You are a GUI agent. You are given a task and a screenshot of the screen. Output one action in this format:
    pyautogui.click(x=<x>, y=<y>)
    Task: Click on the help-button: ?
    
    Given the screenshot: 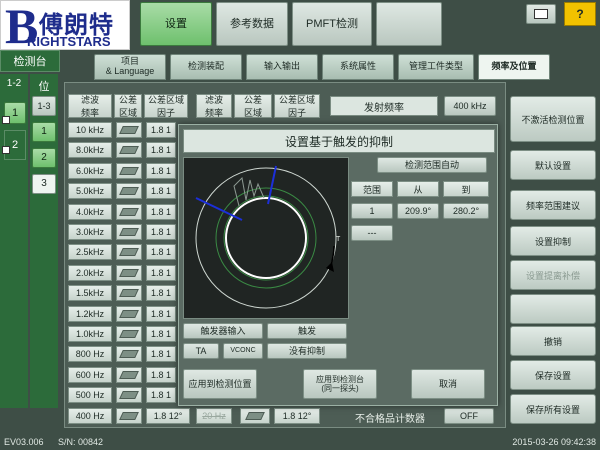 What is the action you would take?
    pyautogui.click(x=580, y=14)
    